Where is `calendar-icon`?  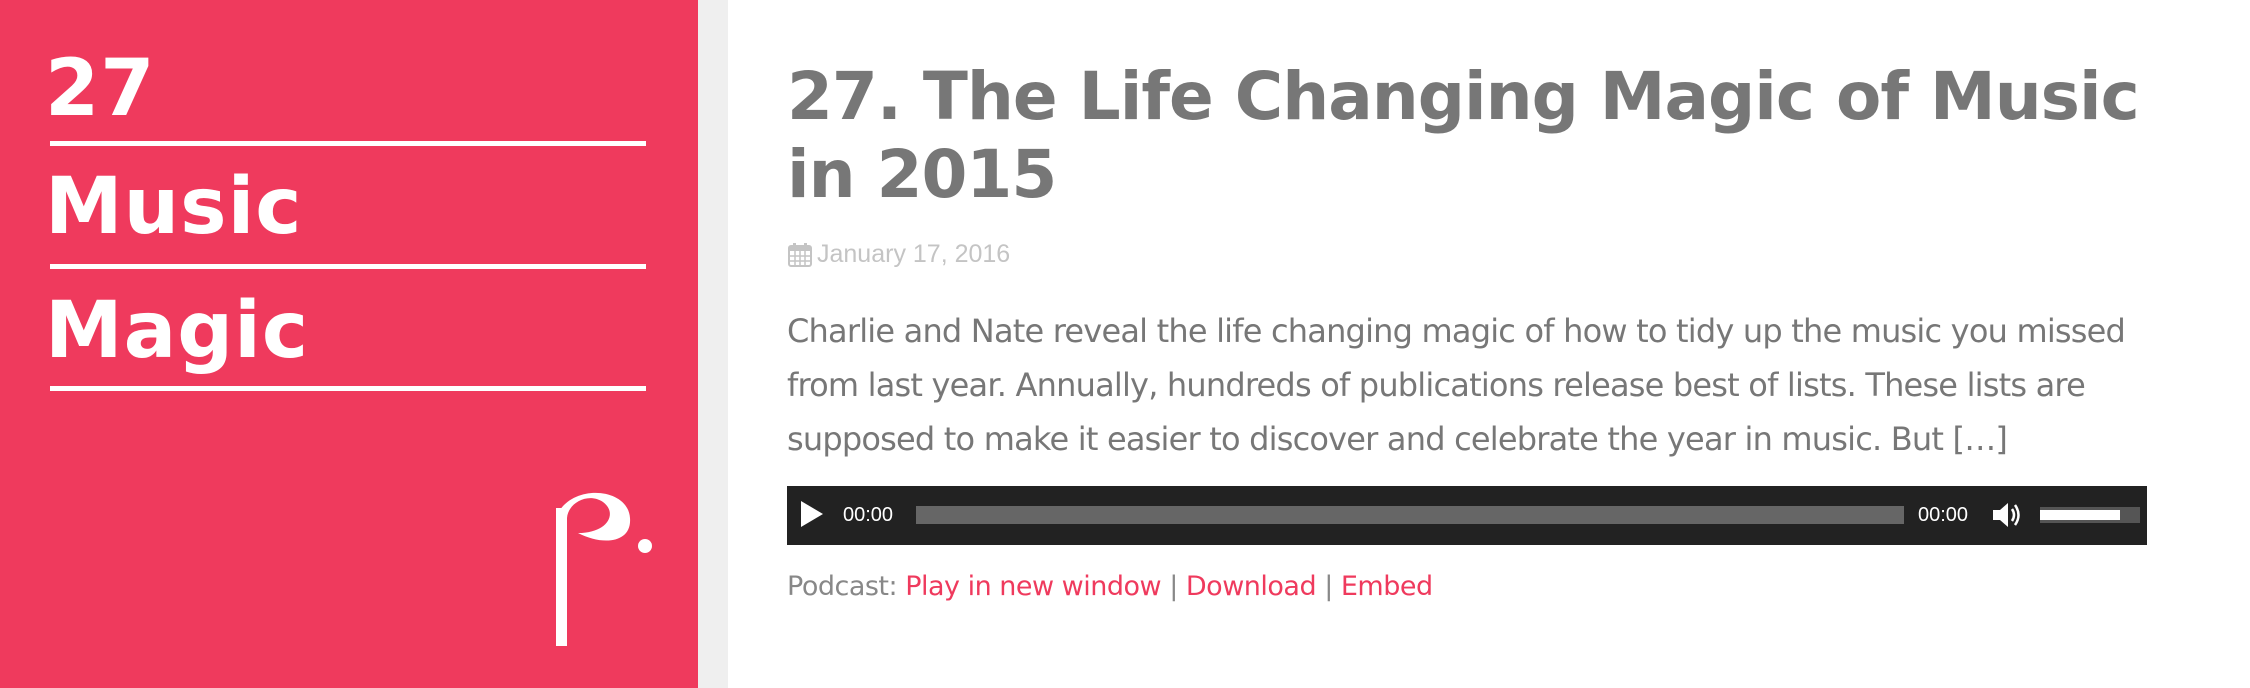 calendar-icon is located at coordinates (800, 254).